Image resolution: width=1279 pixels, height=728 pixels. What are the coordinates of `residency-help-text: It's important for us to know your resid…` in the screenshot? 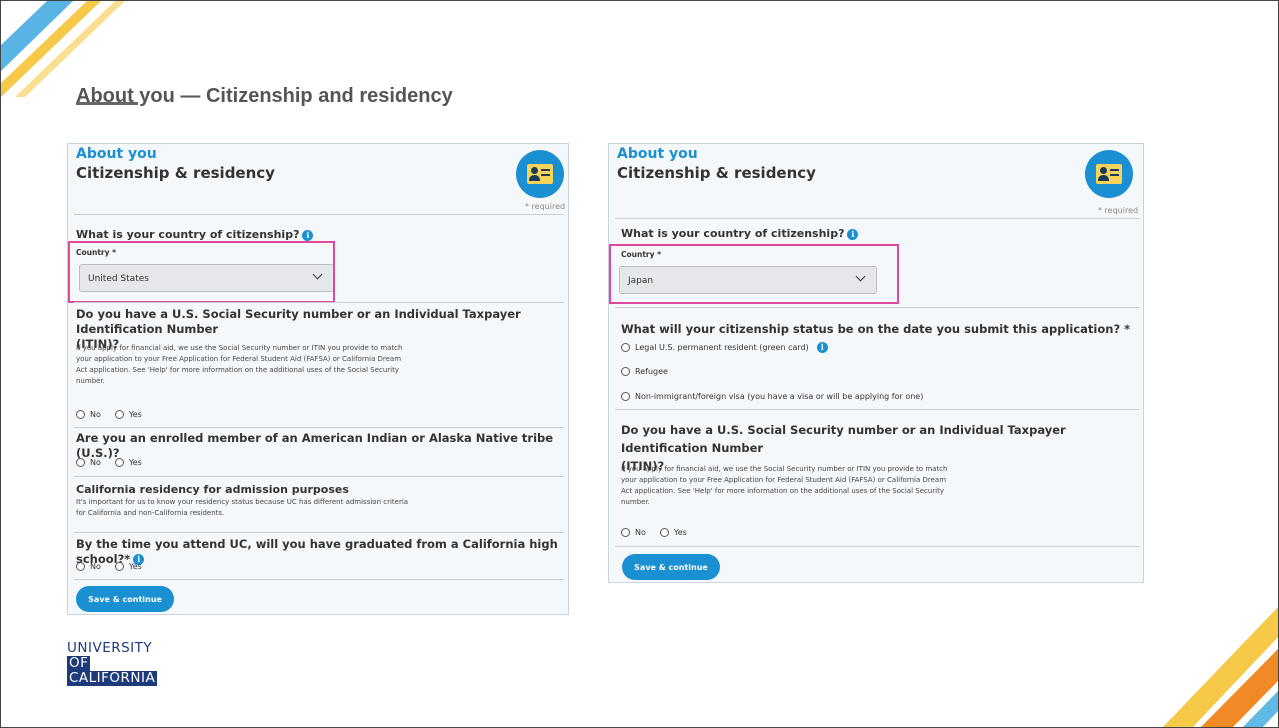 It's located at (286, 508).